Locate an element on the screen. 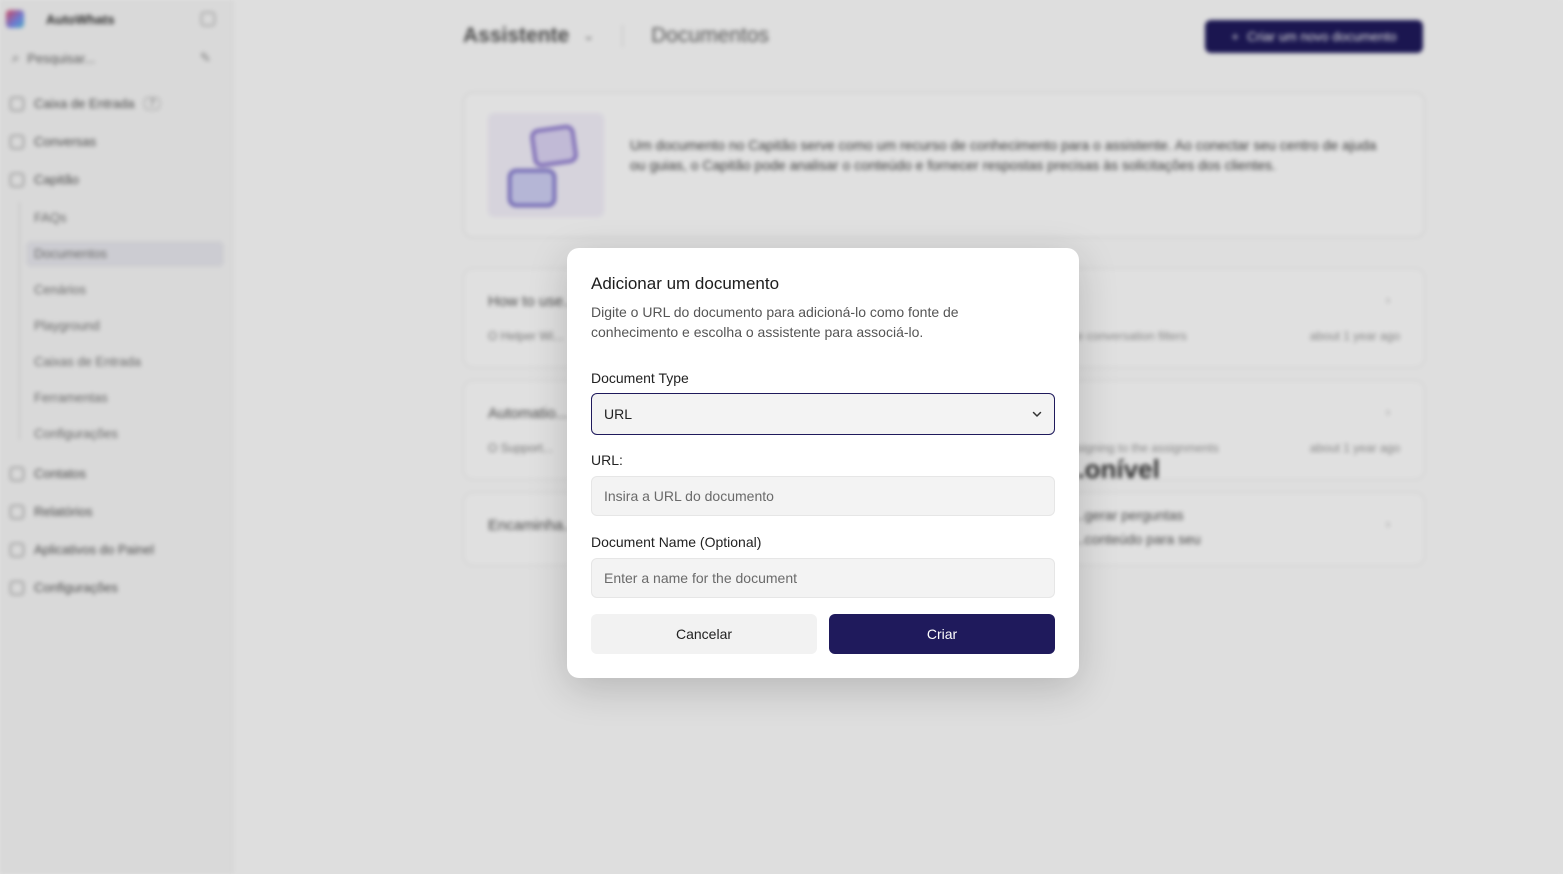  document-type-select: URL is located at coordinates (823, 414).